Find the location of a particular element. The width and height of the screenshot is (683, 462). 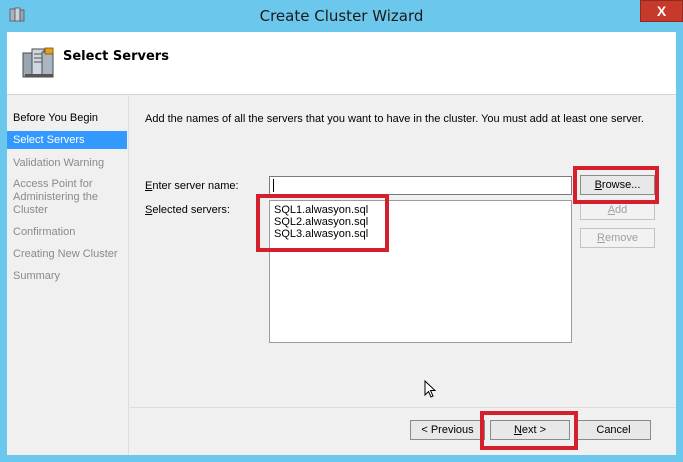

previous-button: < Previous is located at coordinates (447, 430).